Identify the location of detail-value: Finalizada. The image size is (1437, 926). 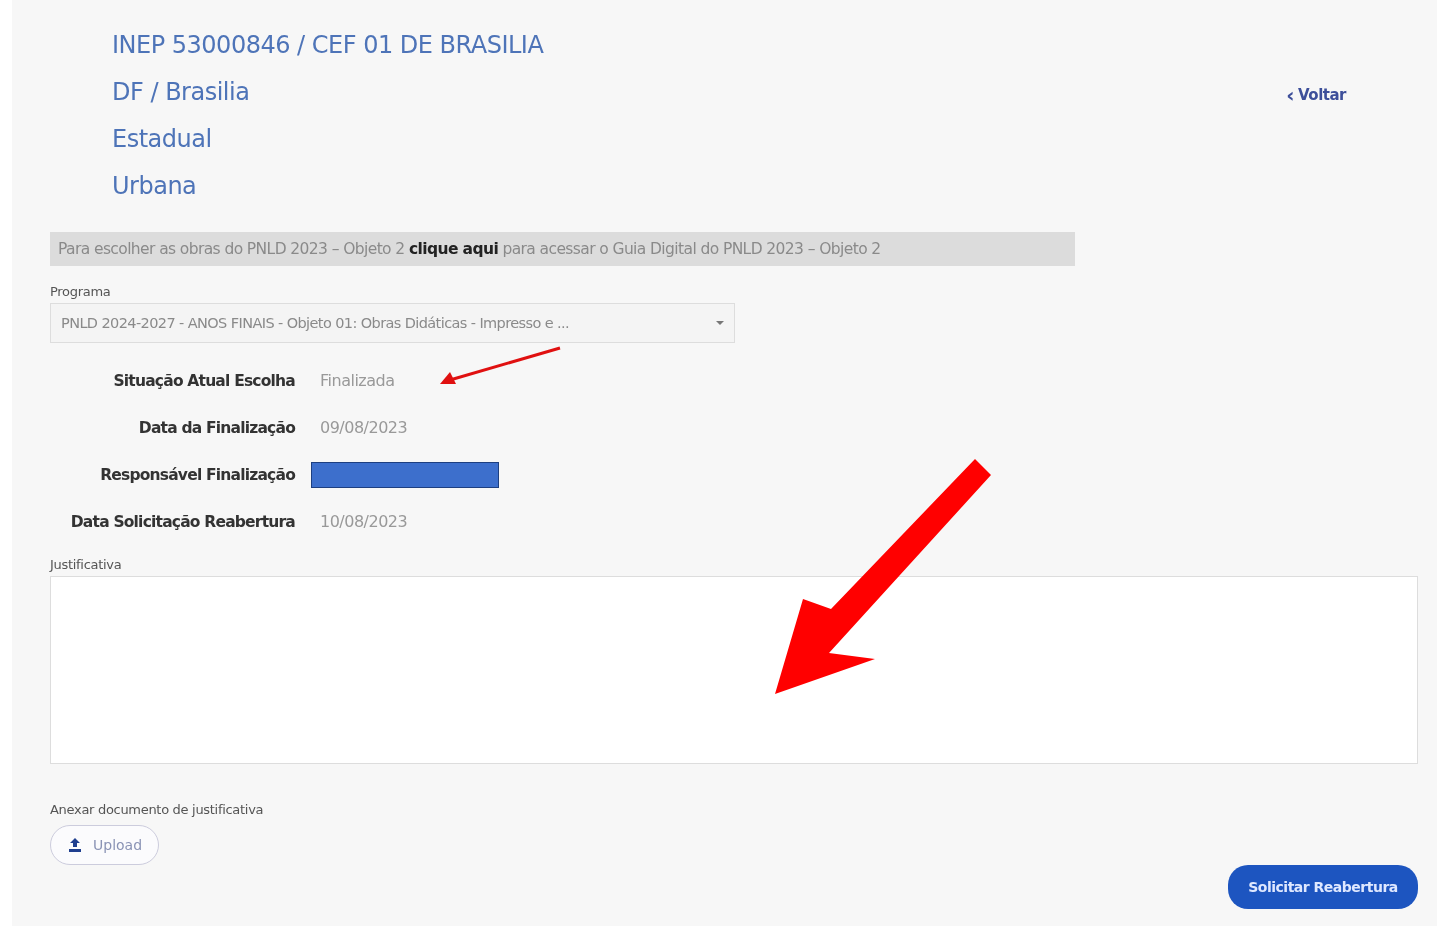
(357, 380).